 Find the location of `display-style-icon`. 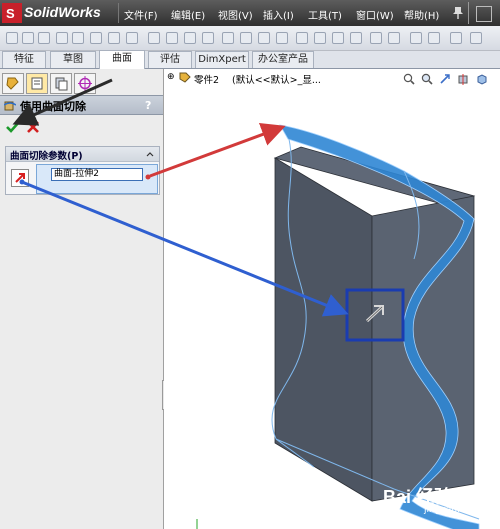

display-style-icon is located at coordinates (476, 38).